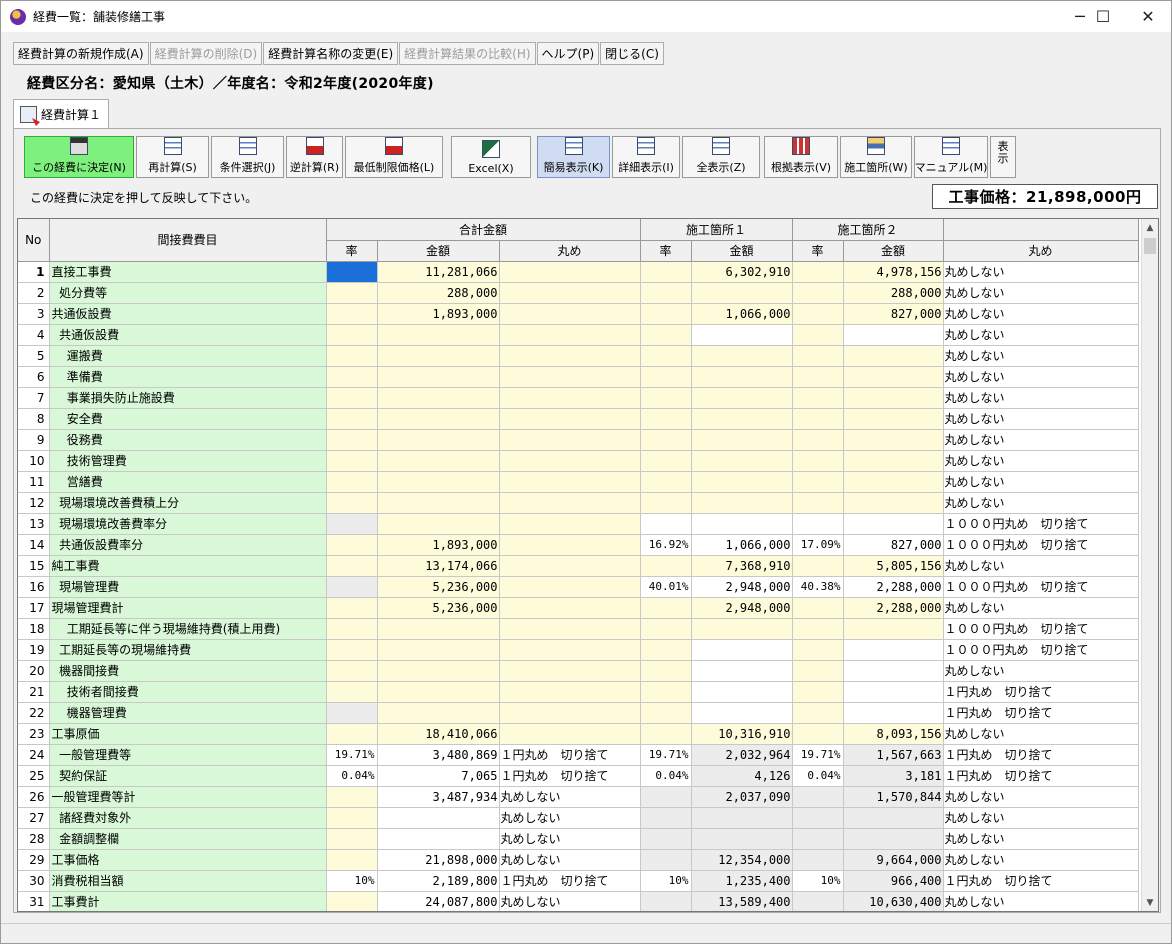 Image resolution: width=1172 pixels, height=944 pixels. What do you see at coordinates (666, 587) in the screenshot?
I see `cell-r1: 40.01%` at bounding box center [666, 587].